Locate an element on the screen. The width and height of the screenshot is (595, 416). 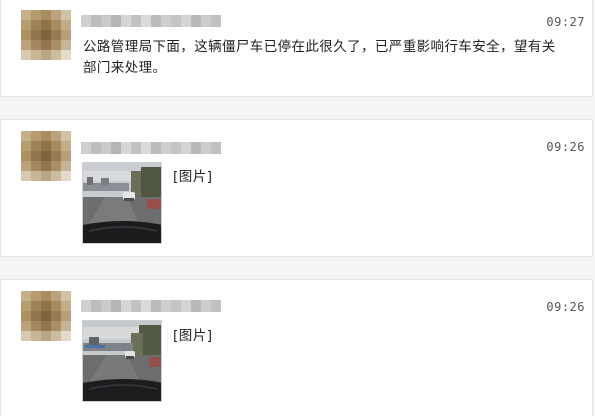
post-message: 公路管理局下面，这辆僵尸车已停在此很久了，已严重影响行车安全，望有关部门来处理。 is located at coordinates (319, 57).